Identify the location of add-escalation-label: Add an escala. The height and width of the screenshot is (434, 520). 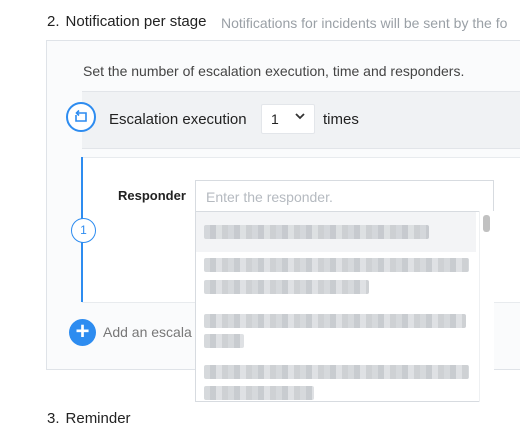
(149, 332).